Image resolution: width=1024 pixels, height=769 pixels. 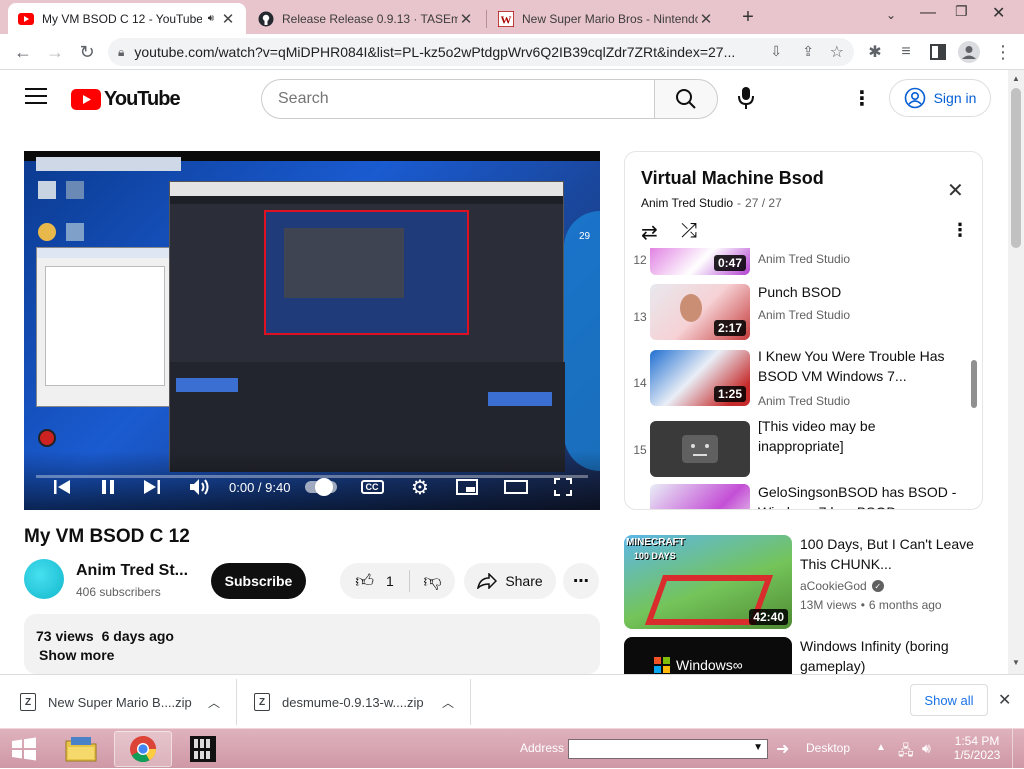 I want to click on side-panel-icon, so click(x=938, y=52).